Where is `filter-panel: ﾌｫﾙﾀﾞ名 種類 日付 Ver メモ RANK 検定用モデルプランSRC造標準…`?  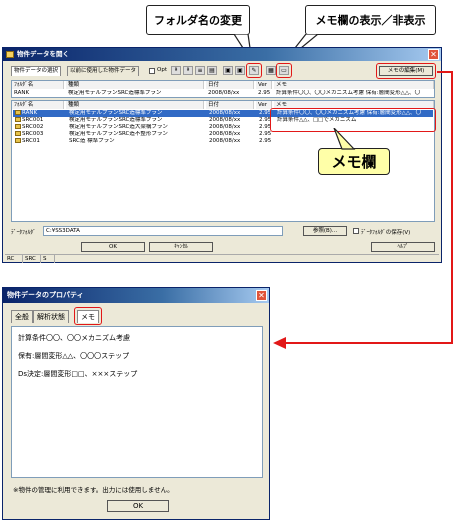 filter-panel: ﾌｫﾙﾀﾞ名 種類 日付 Ver メモ RANK 検定用モデルプランSRC造標準… is located at coordinates (223, 89).